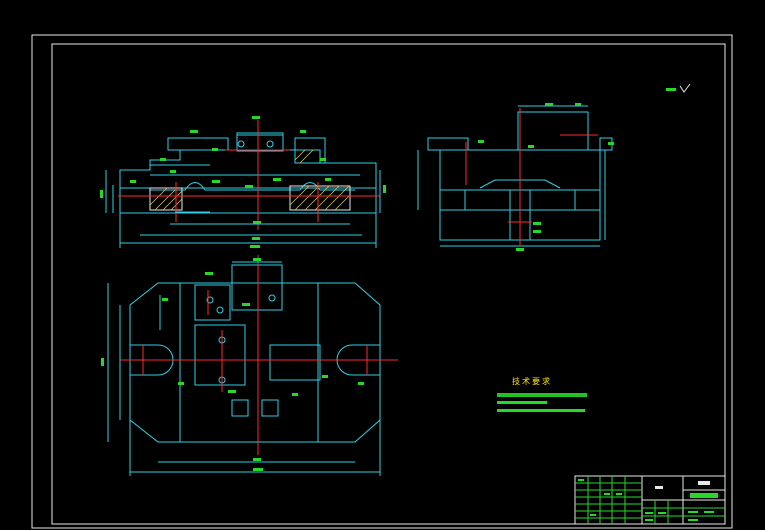 This screenshot has height=530, width=765. What do you see at coordinates (542, 402) in the screenshot?
I see `tech-requirements-block` at bounding box center [542, 402].